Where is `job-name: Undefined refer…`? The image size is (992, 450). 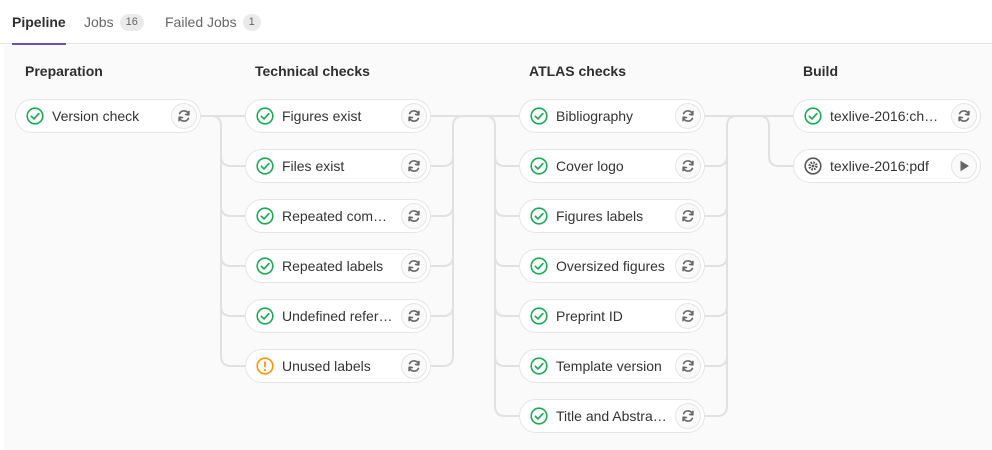 job-name: Undefined refer… is located at coordinates (337, 316).